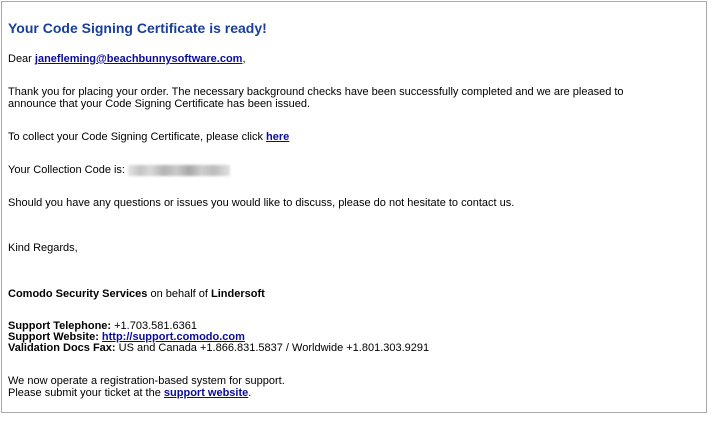  What do you see at coordinates (66, 170) in the screenshot?
I see `collection-code-label: Your Collection Code is:` at bounding box center [66, 170].